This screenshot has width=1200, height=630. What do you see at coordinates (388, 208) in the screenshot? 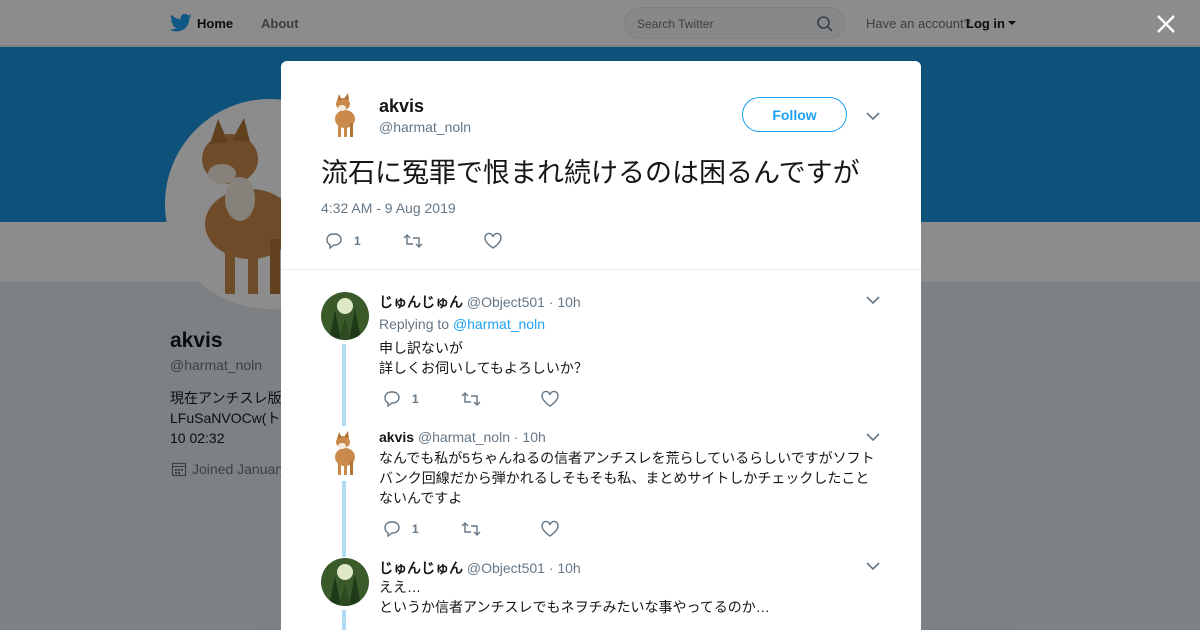
I see `tweet-timestamp: 4:32 AM - 9 Aug 2019` at bounding box center [388, 208].